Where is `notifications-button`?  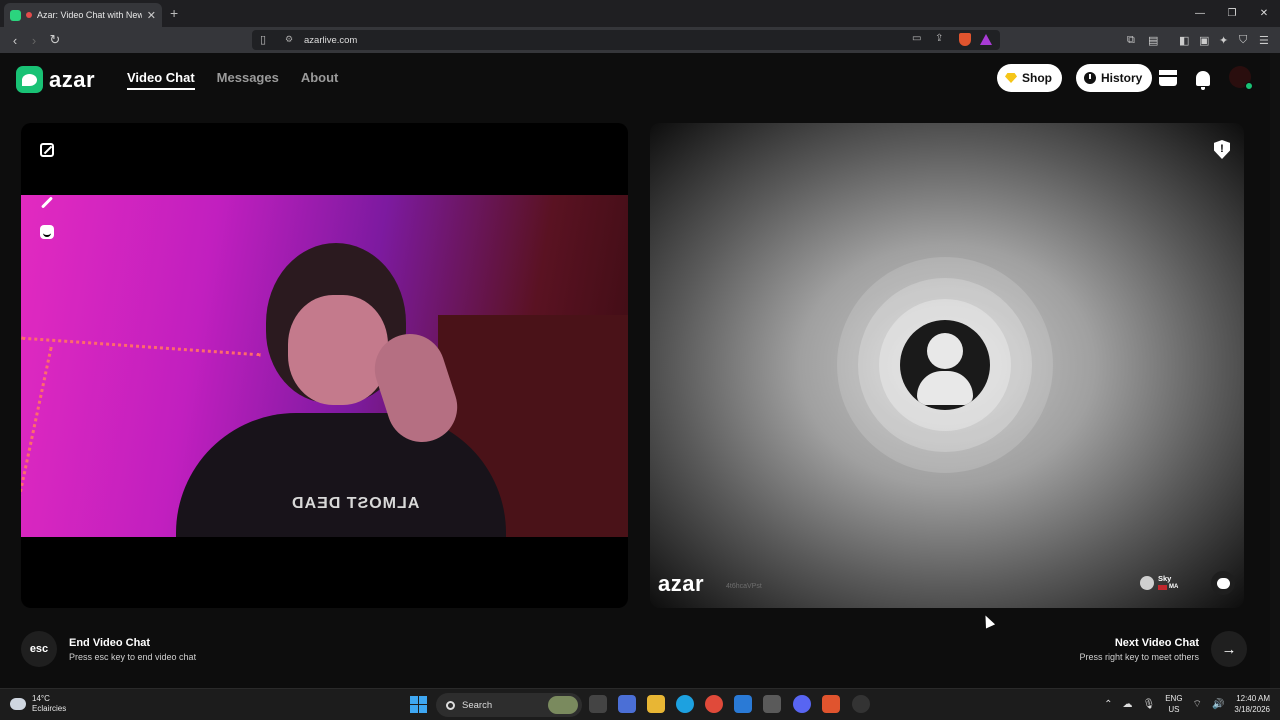 notifications-button is located at coordinates (1203, 78).